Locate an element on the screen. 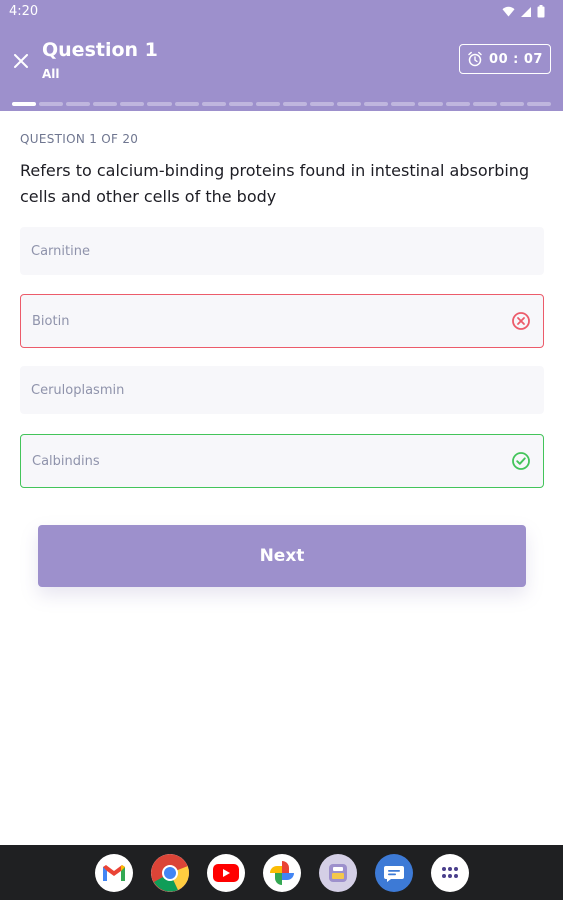  timer-value: 00 : 07 is located at coordinates (516, 59).